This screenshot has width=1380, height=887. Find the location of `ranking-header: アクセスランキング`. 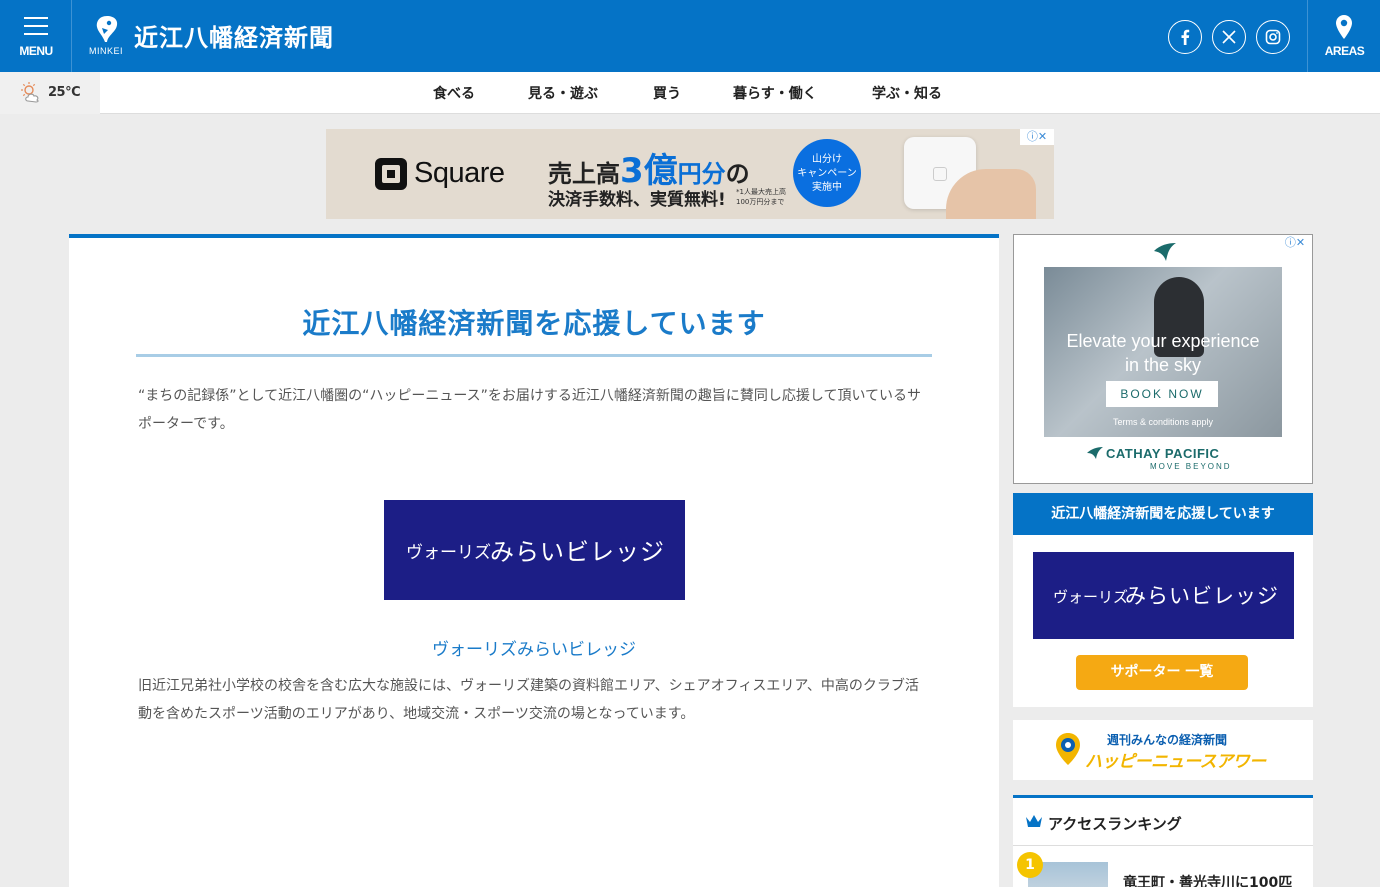

ranking-header: アクセスランキング is located at coordinates (1163, 822).